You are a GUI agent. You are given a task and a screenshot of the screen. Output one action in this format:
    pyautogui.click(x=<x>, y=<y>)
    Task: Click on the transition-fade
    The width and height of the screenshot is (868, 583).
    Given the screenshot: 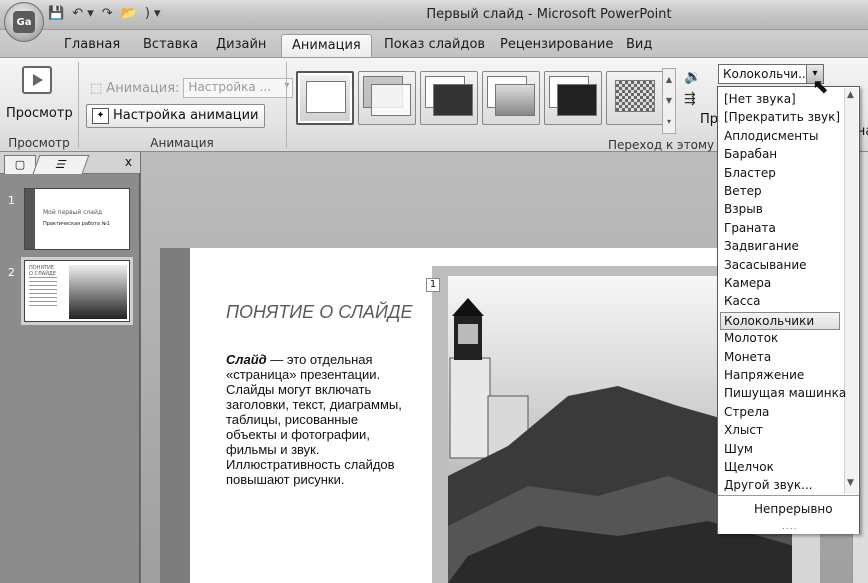 What is the action you would take?
    pyautogui.click(x=387, y=98)
    